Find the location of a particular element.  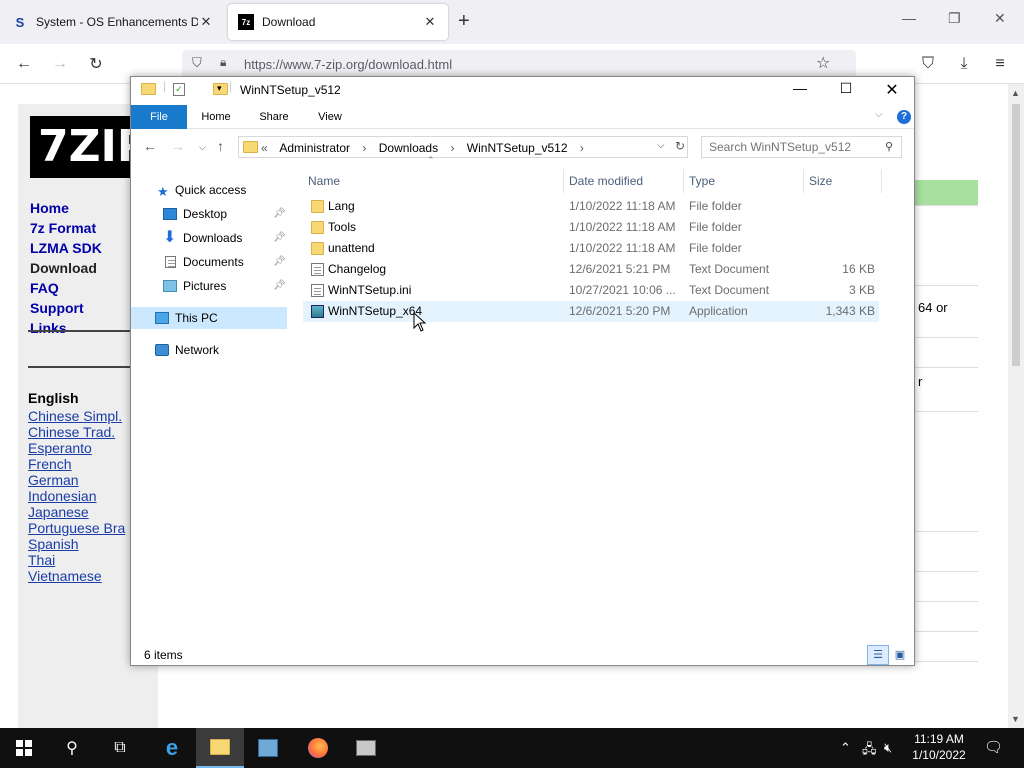

setup-app-icon is located at coordinates (366, 748).